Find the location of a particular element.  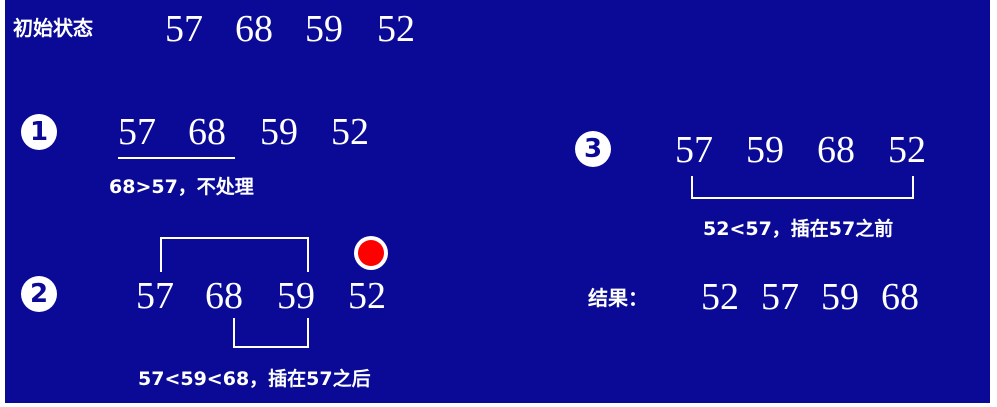

step-3-note: 52<57，插在57之前 is located at coordinates (798, 229).